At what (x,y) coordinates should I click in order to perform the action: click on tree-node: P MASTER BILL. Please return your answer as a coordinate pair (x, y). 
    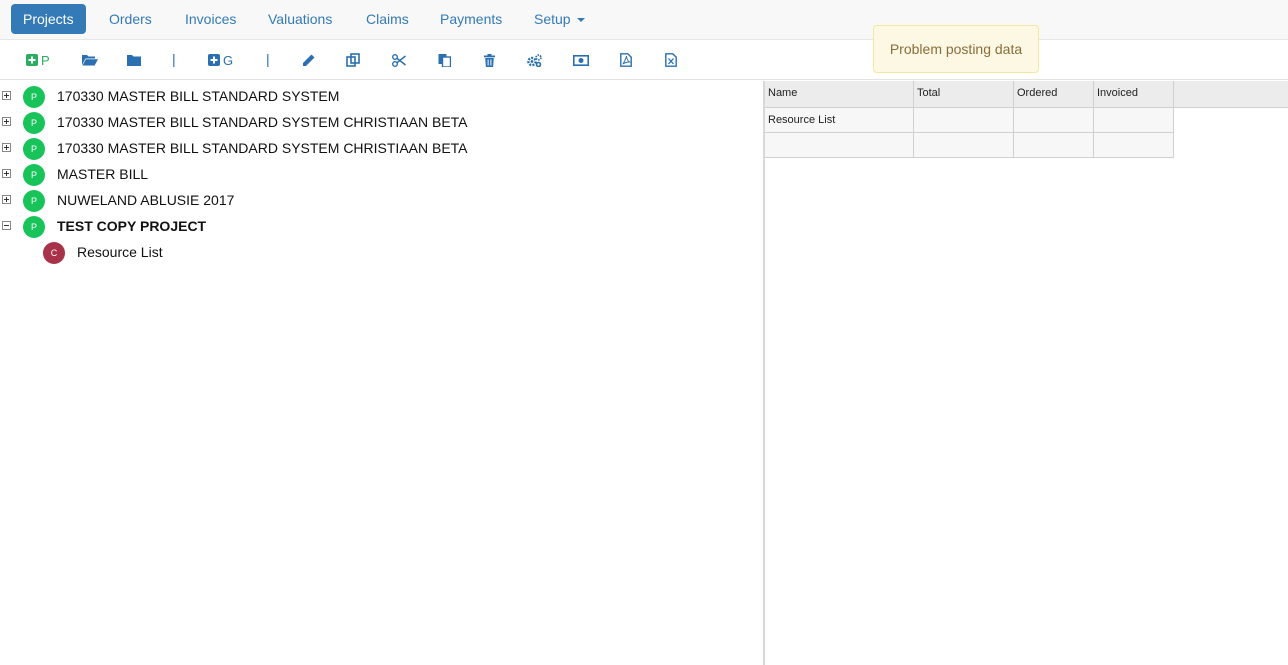
    Looking at the image, I should click on (380, 173).